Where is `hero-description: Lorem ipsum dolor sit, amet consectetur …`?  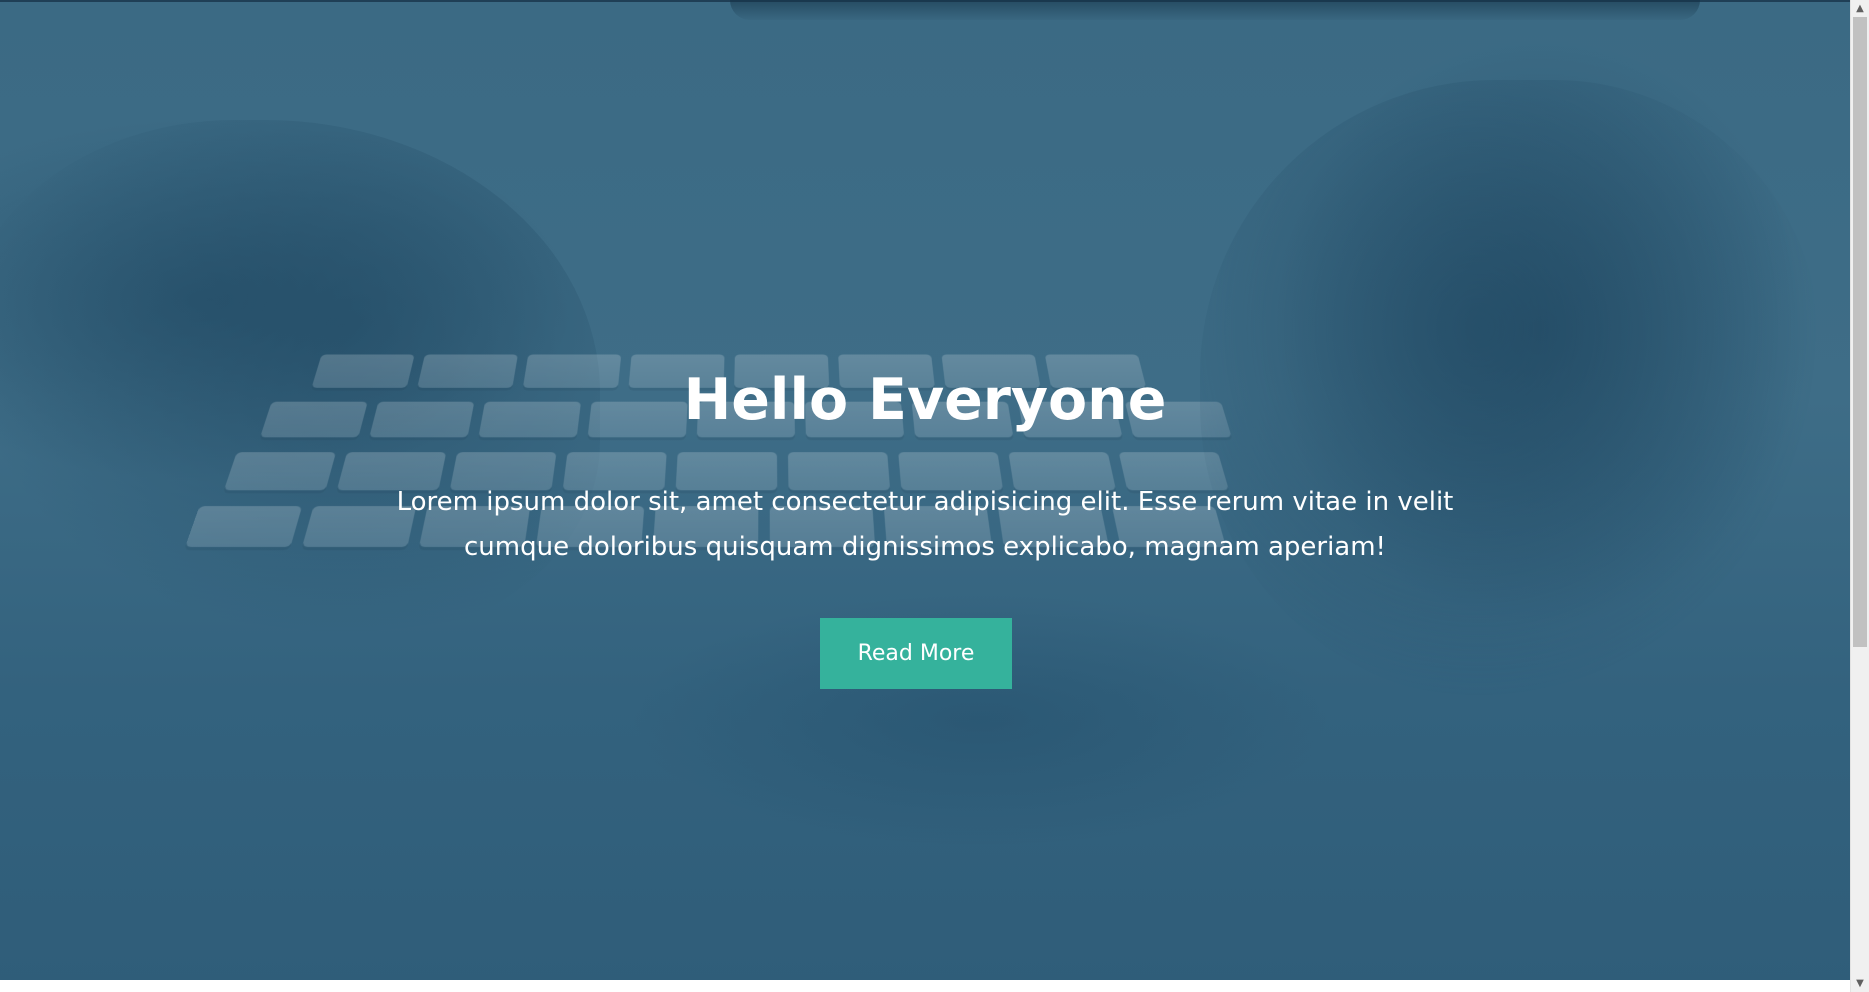 hero-description: Lorem ipsum dolor sit, amet consectetur … is located at coordinates (925, 524).